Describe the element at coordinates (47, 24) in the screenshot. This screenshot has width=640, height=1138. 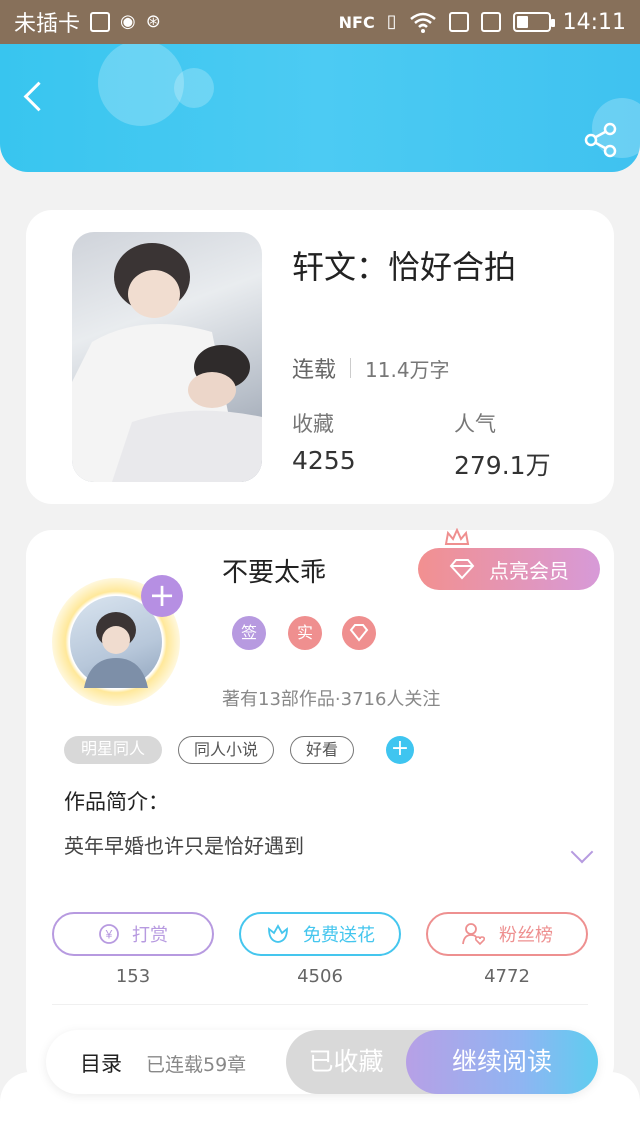
I see `carrier-label: 未插卡` at that location.